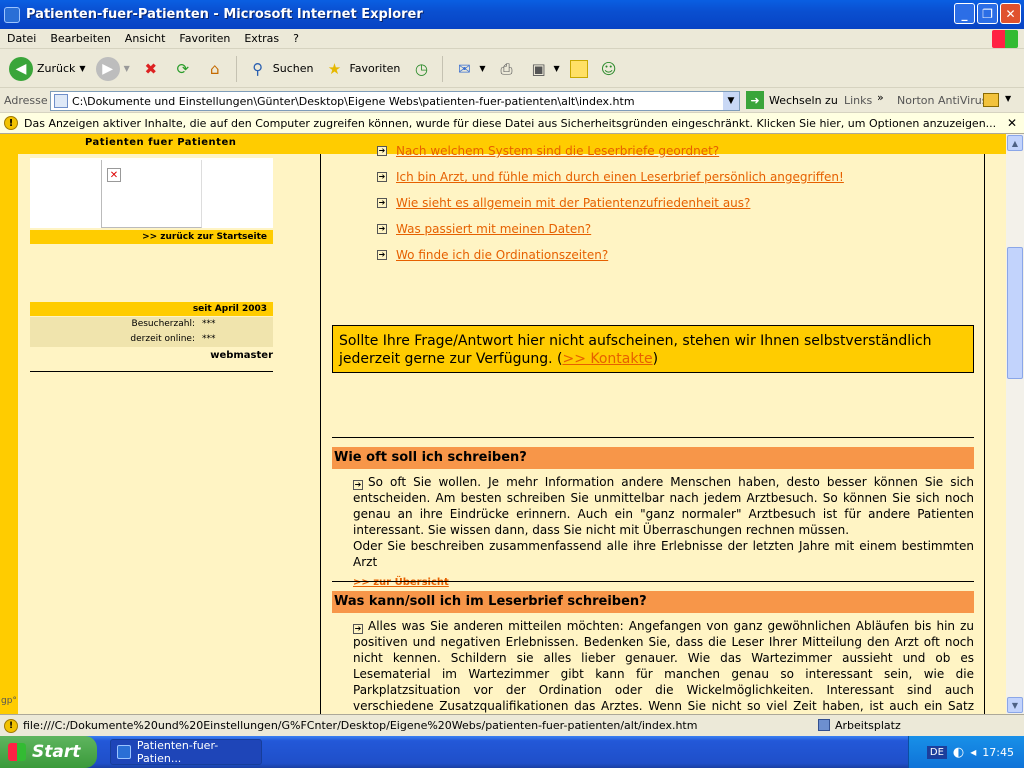  Describe the element at coordinates (609, 69) in the screenshot. I see `messenger-button: ☺` at that location.